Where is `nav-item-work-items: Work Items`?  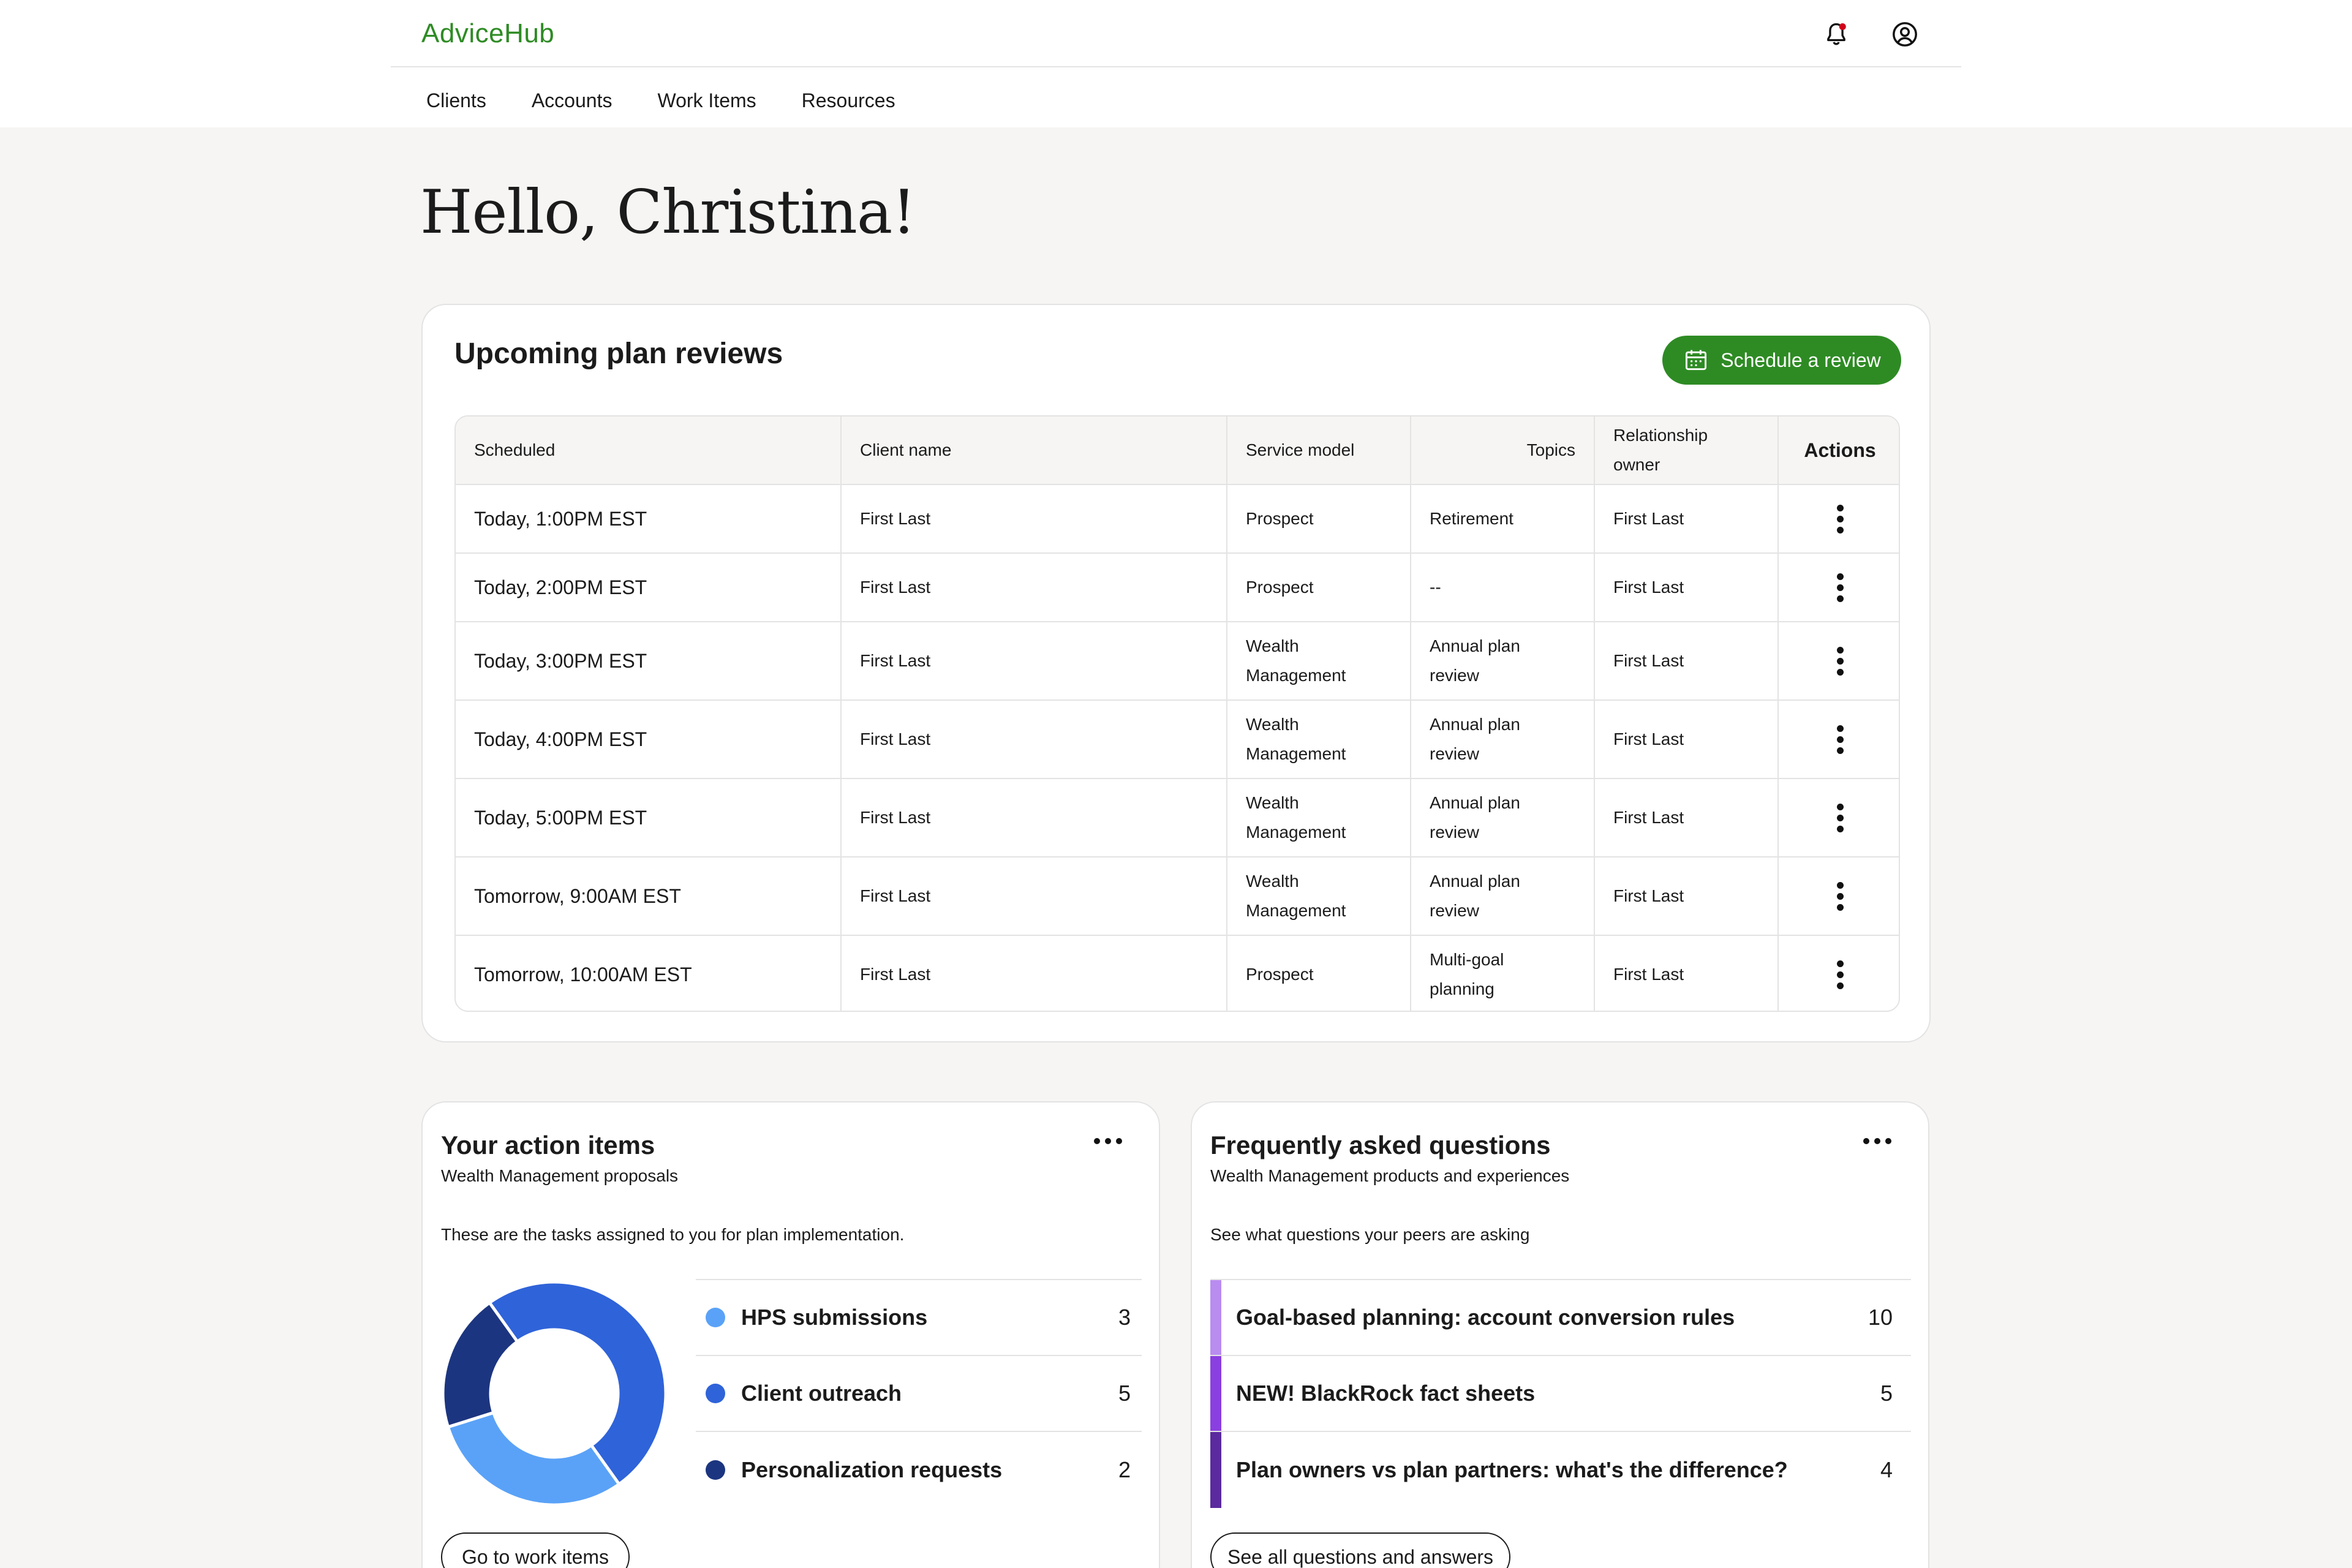 nav-item-work-items: Work Items is located at coordinates (707, 101).